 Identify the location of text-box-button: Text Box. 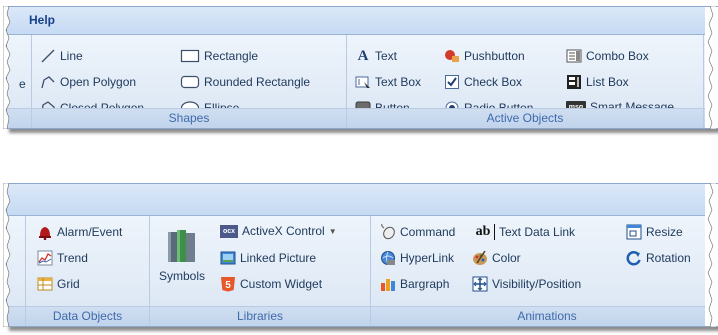
(388, 82).